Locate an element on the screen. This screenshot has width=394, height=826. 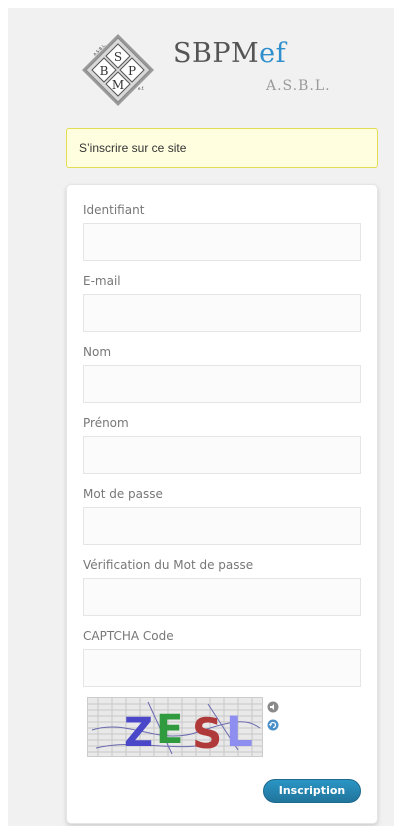
field-captcha-code: CAPTCHA Code is located at coordinates (222, 658).